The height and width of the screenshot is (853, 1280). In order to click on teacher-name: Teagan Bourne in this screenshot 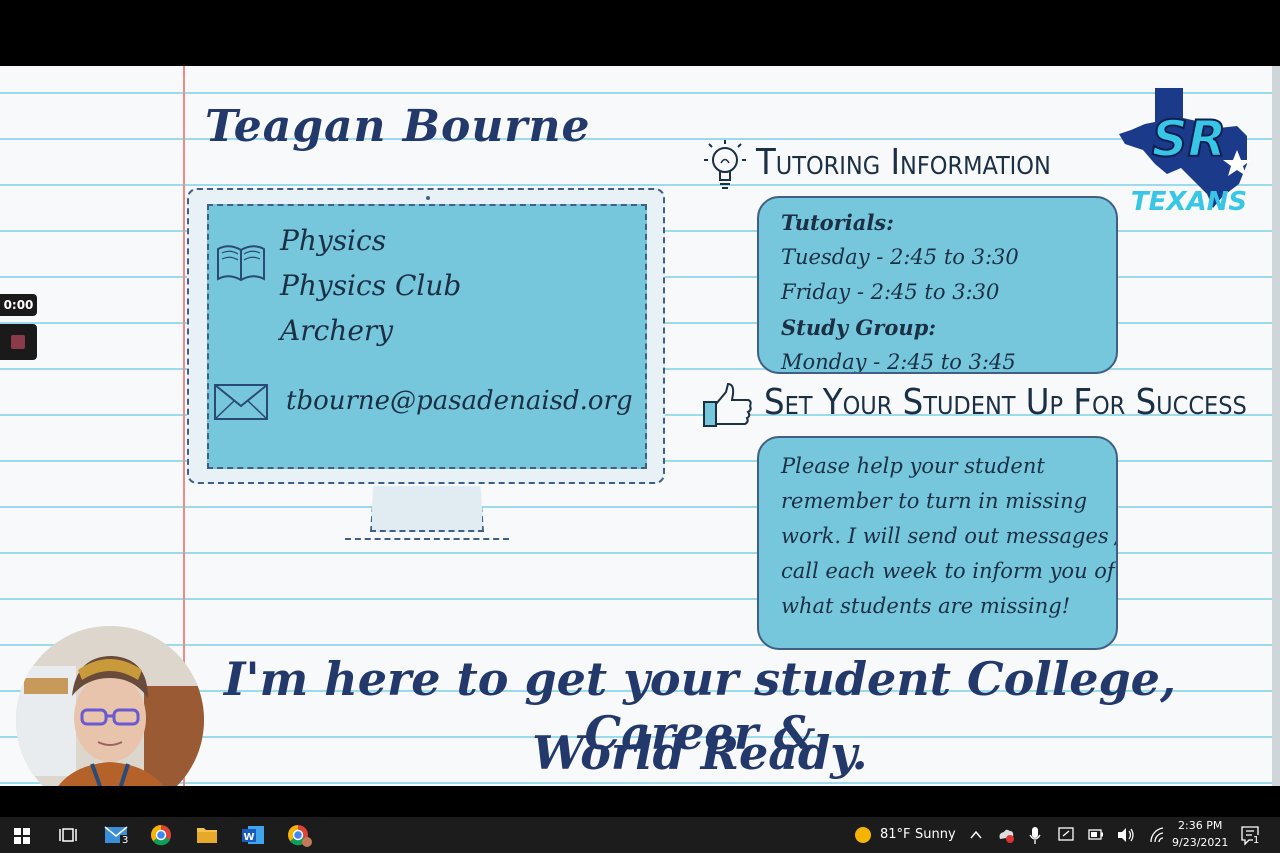, I will do `click(398, 126)`.